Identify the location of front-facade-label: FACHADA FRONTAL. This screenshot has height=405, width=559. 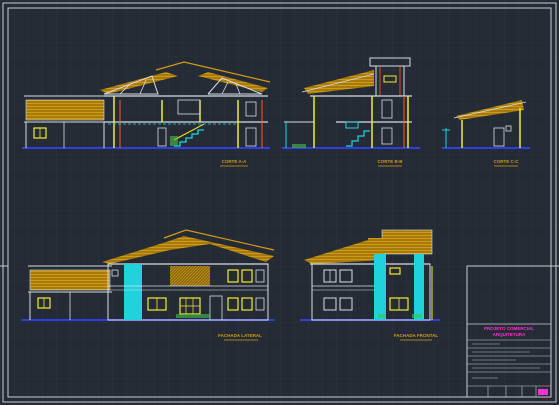
(416, 335).